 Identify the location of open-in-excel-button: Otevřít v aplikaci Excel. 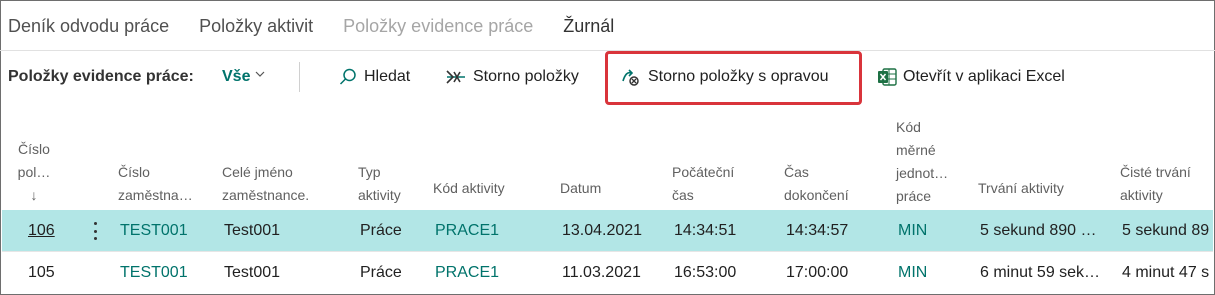
(971, 77).